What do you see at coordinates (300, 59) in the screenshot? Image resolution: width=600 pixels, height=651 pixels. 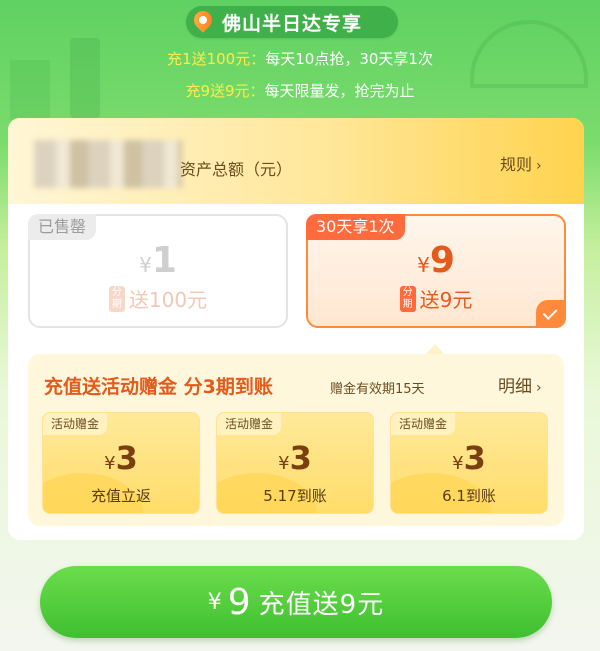 I see `promo-line-1: 充1送100元：每天10点抢，30天享1次` at bounding box center [300, 59].